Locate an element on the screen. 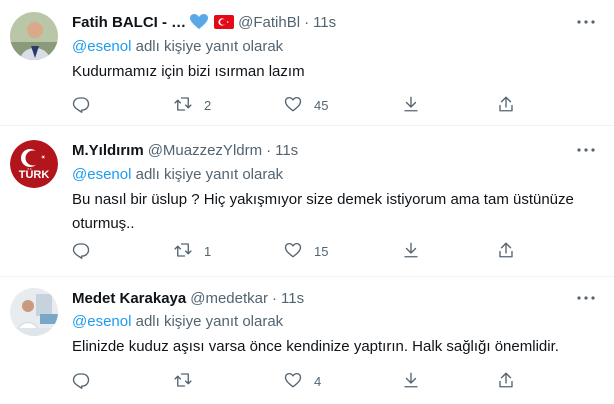 The image size is (614, 404). avatar: TÜRK is located at coordinates (34, 164).